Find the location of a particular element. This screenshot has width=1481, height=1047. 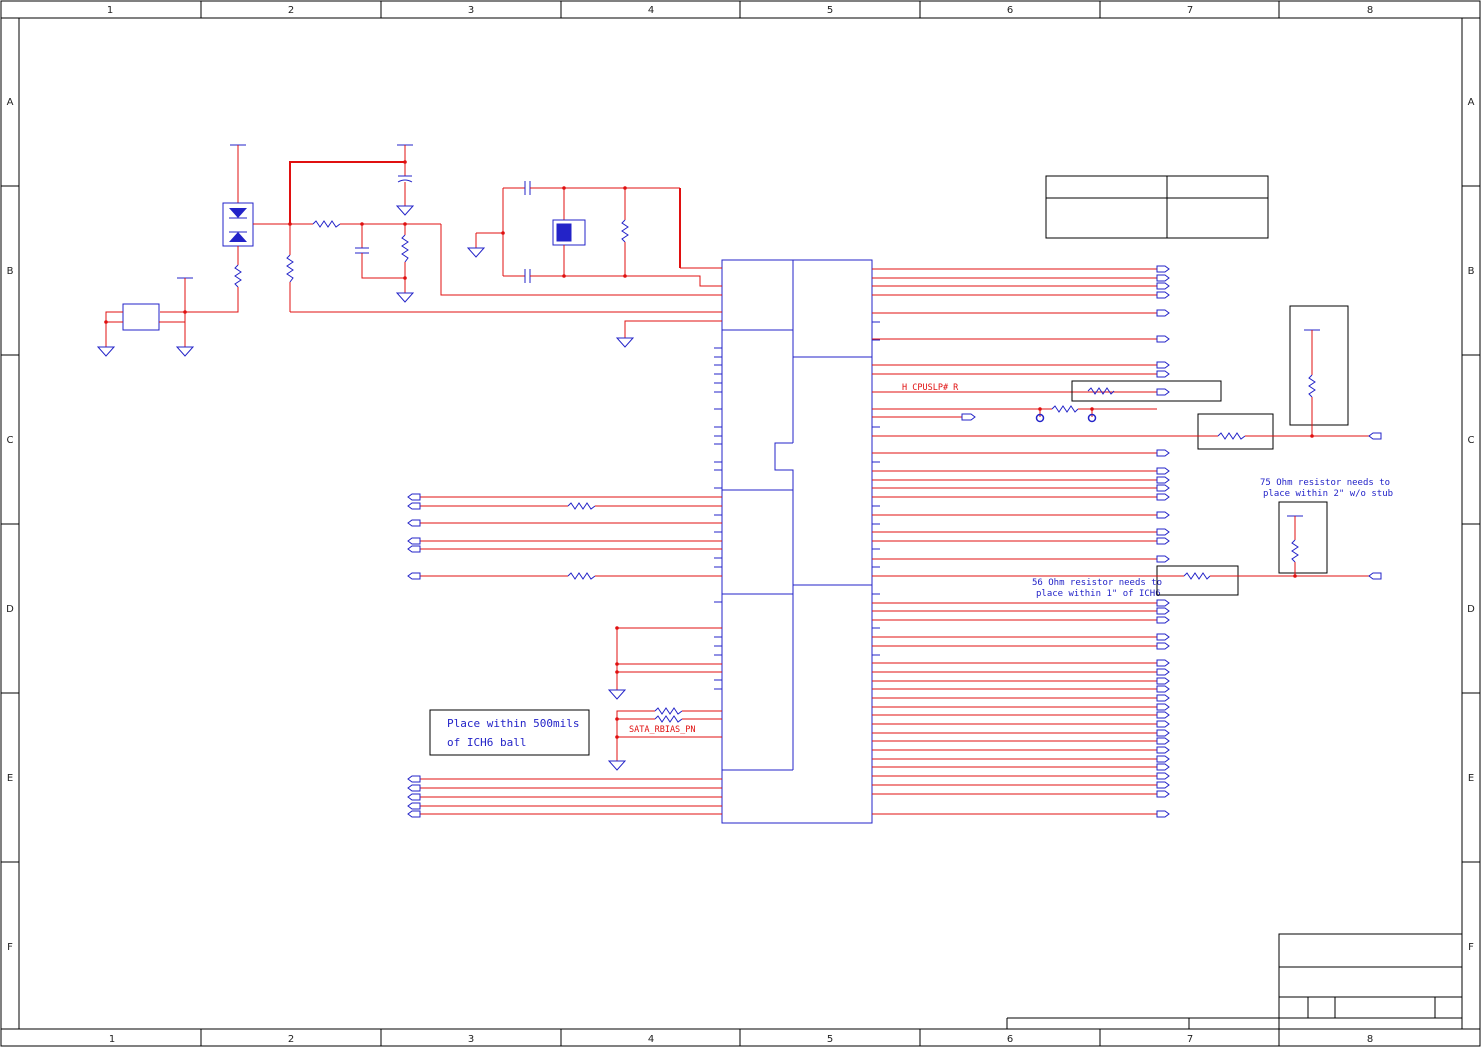

rtc-crystal-circuit is located at coordinates (594, 234).